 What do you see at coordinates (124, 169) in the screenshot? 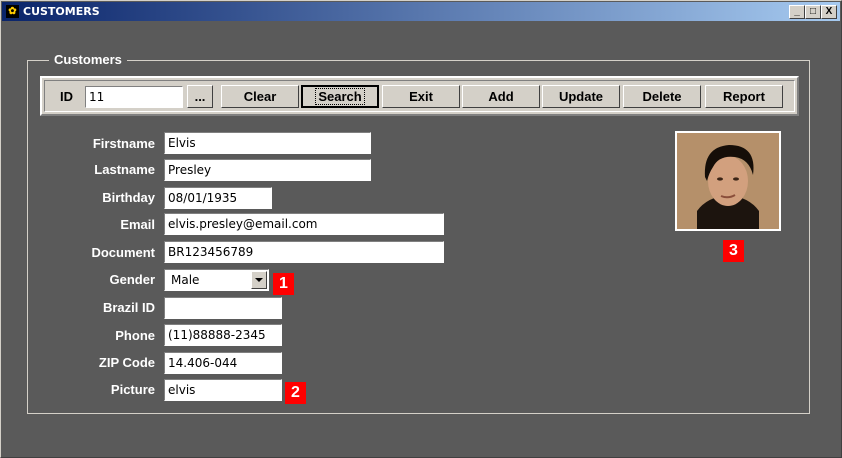
I see `lastname-label: Lastname` at bounding box center [124, 169].